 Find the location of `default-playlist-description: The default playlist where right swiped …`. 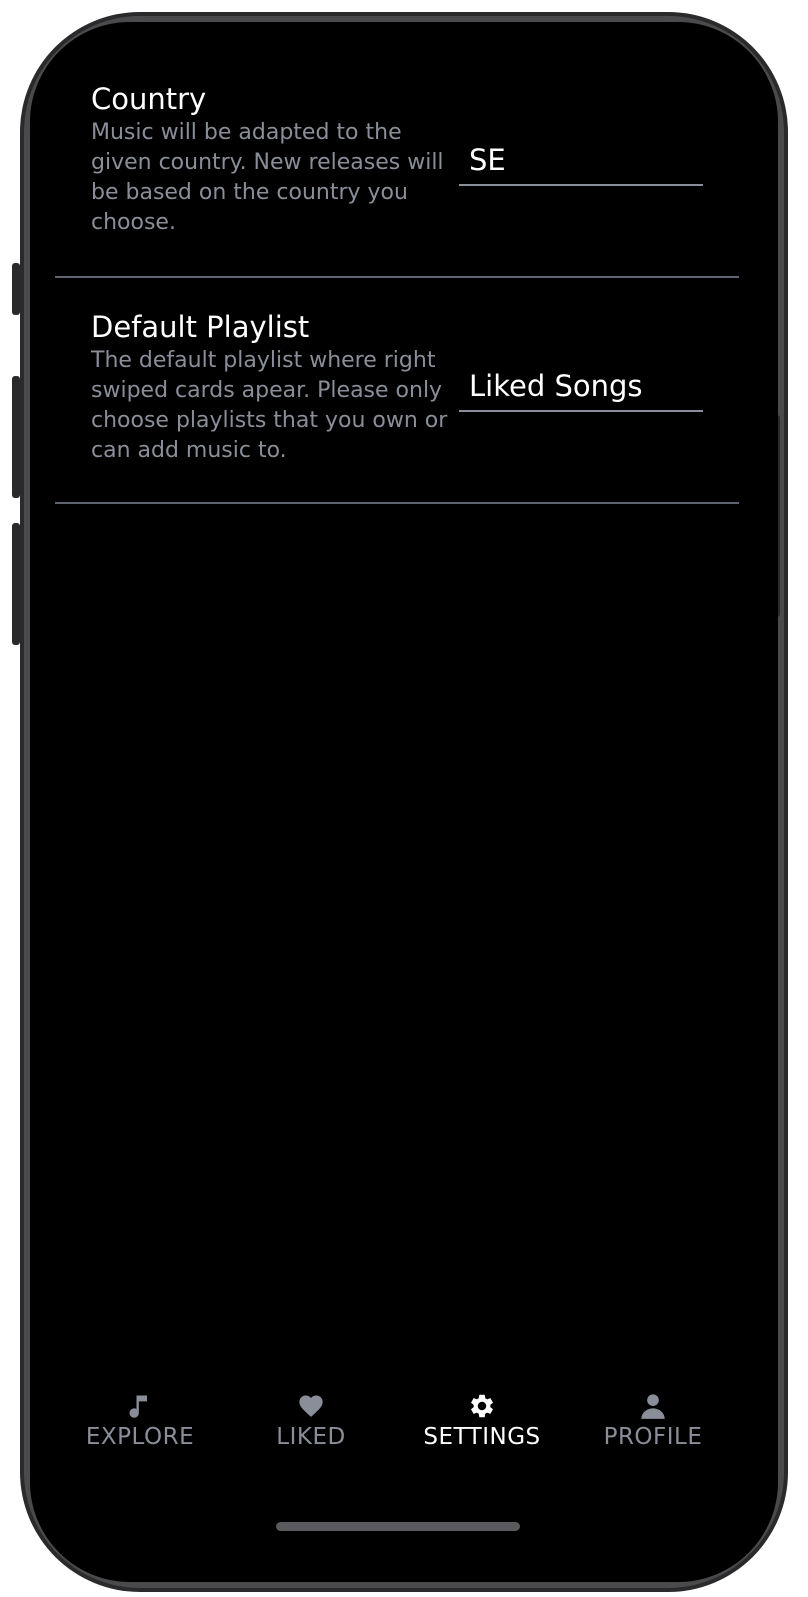

default-playlist-description: The default playlist where right swiped … is located at coordinates (269, 405).